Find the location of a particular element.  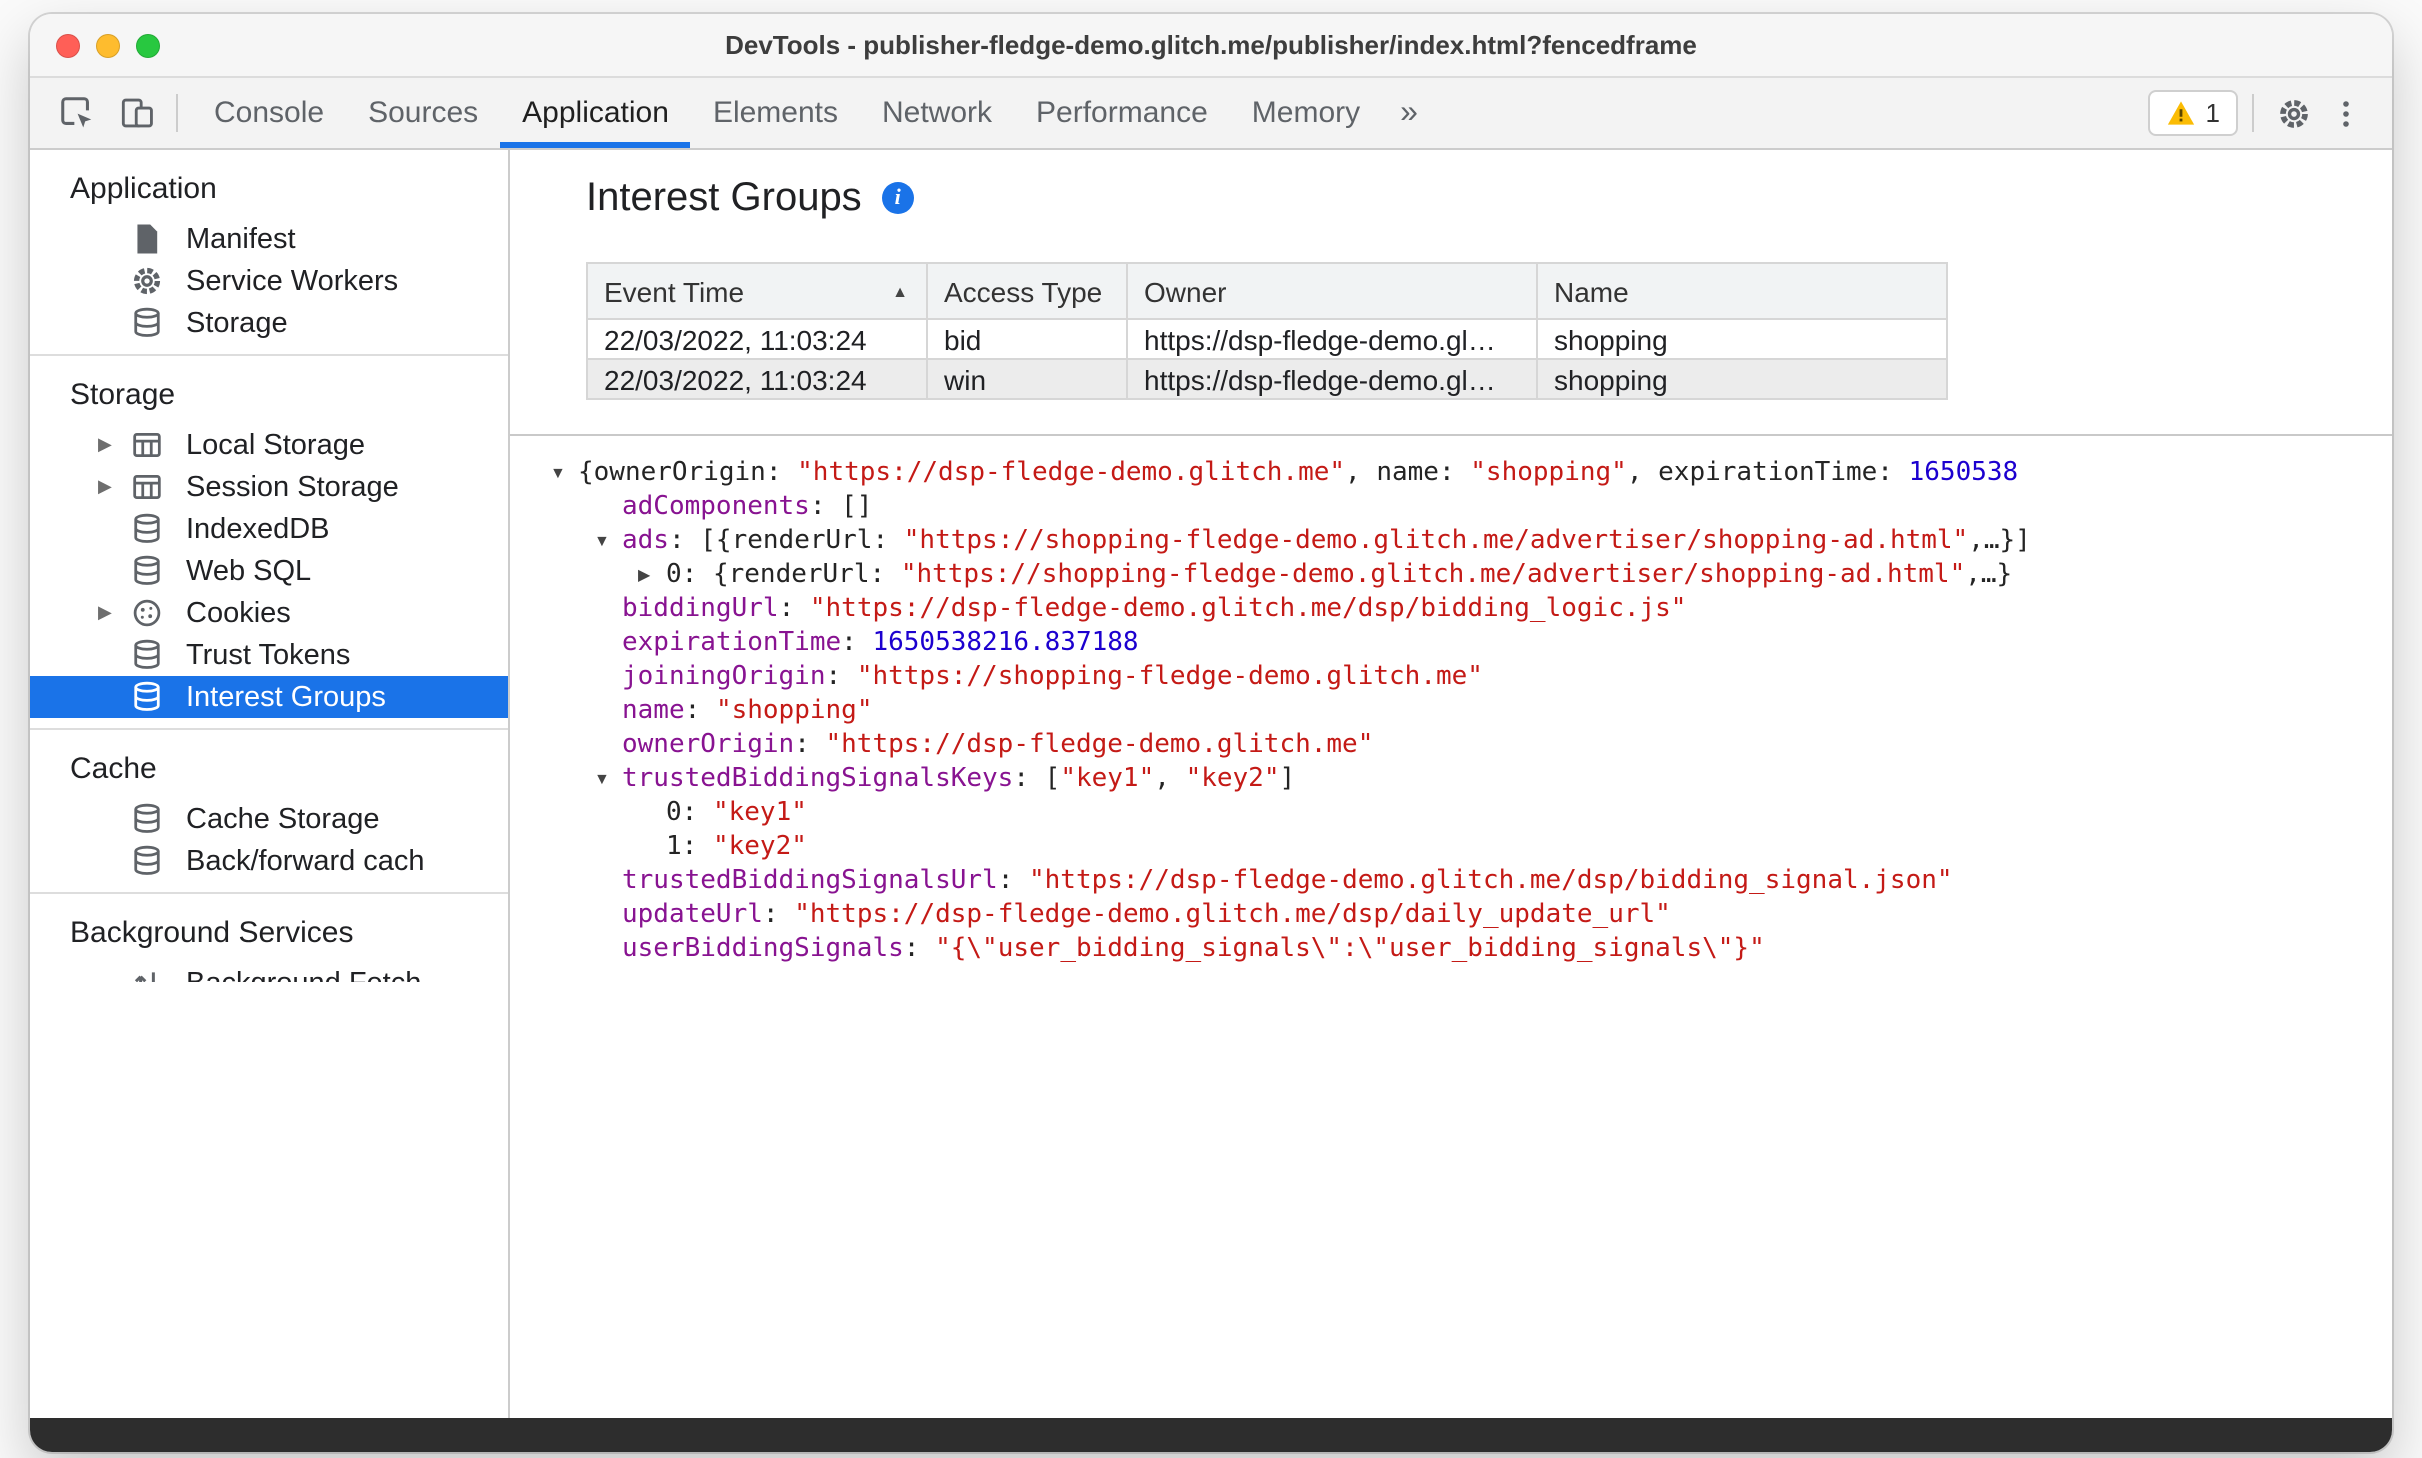

sidebar-item-back-forward-cach: Back/forward cach is located at coordinates (269, 861).